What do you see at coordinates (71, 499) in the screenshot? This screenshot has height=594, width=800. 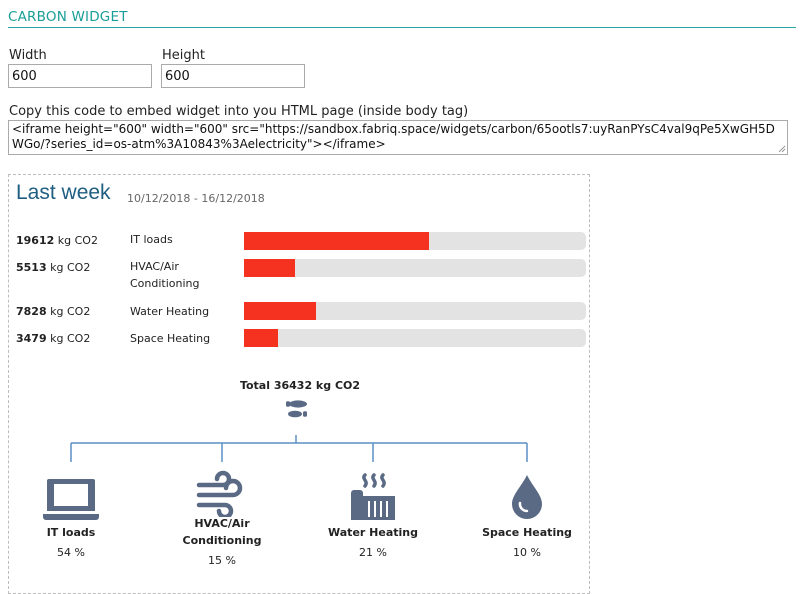 I see `laptop-icon` at bounding box center [71, 499].